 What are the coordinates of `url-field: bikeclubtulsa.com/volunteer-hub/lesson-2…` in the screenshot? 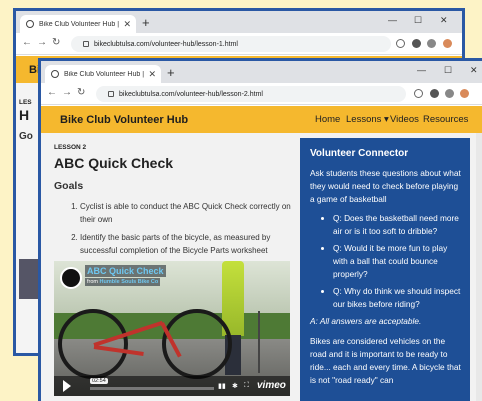 It's located at (251, 94).